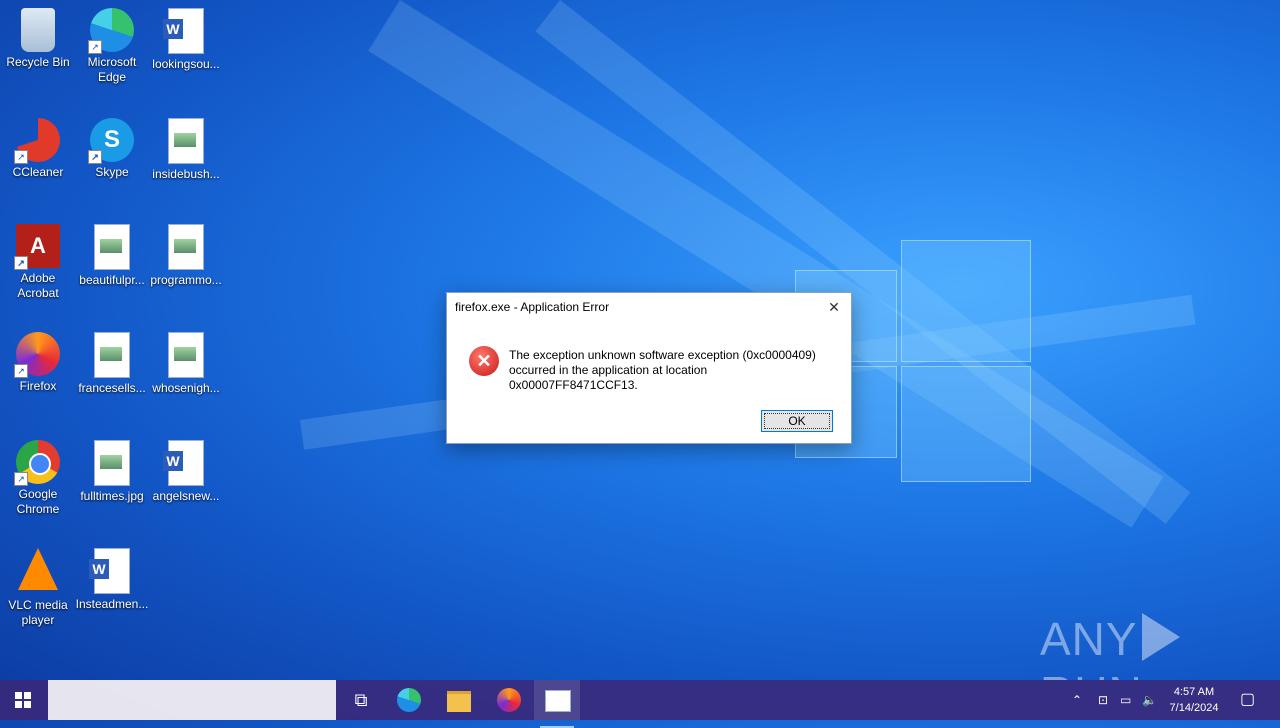 The image size is (1280, 728). What do you see at coordinates (1091, 673) in the screenshot?
I see `watermark-right: RUN` at bounding box center [1091, 673].